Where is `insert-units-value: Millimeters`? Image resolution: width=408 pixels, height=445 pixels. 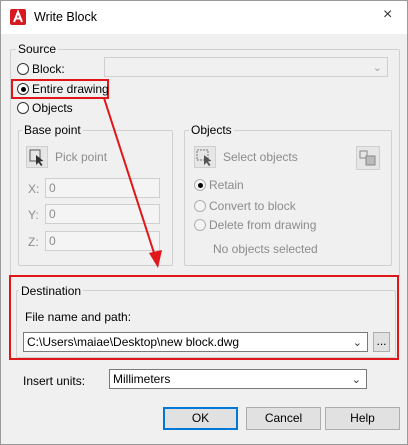 insert-units-value: Millimeters is located at coordinates (141, 379).